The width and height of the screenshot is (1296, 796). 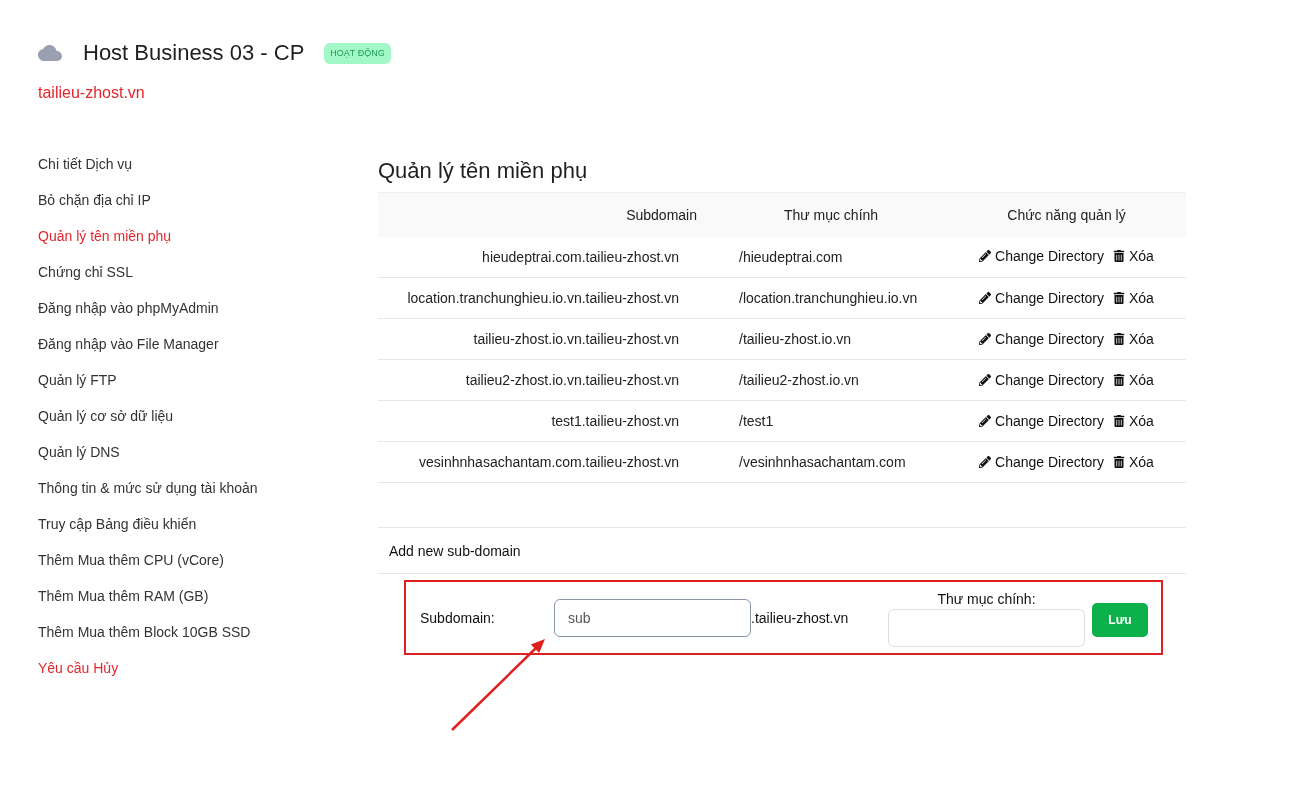 I want to click on column-header: Thư mục chính, so click(x=831, y=214).